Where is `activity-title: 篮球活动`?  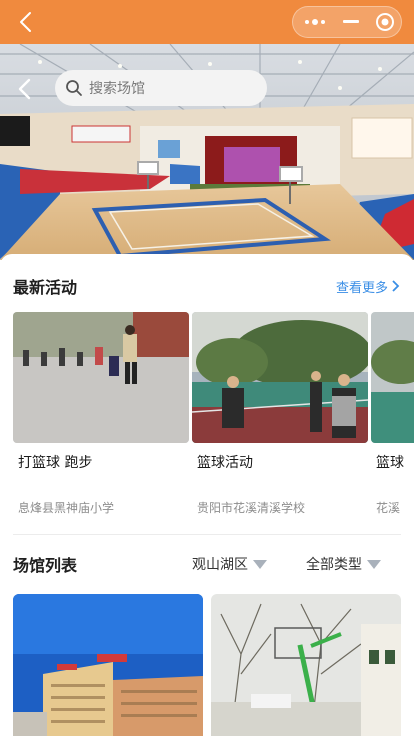
activity-title: 篮球活动 is located at coordinates (225, 463).